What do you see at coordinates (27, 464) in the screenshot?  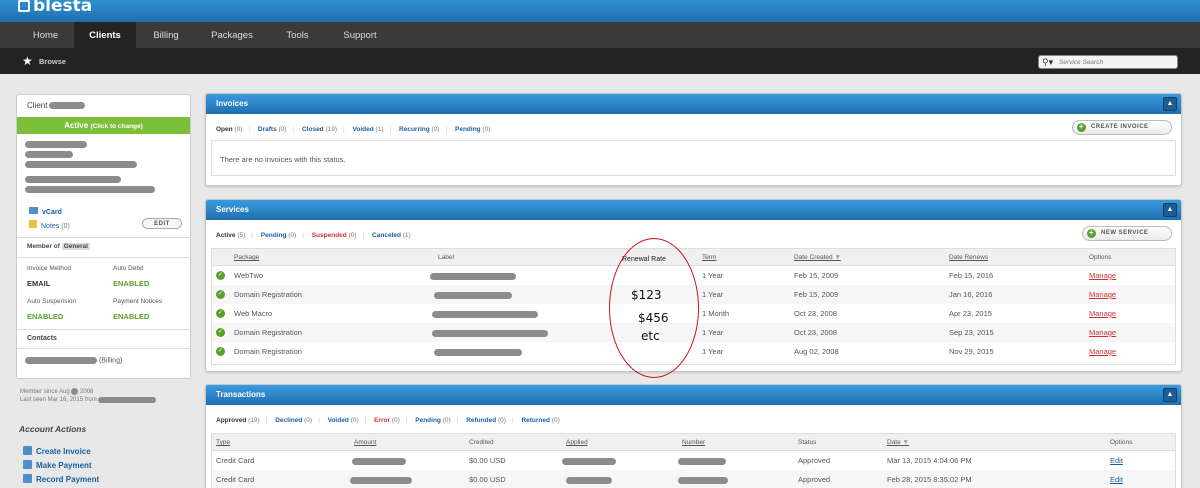 I see `payment-icon` at bounding box center [27, 464].